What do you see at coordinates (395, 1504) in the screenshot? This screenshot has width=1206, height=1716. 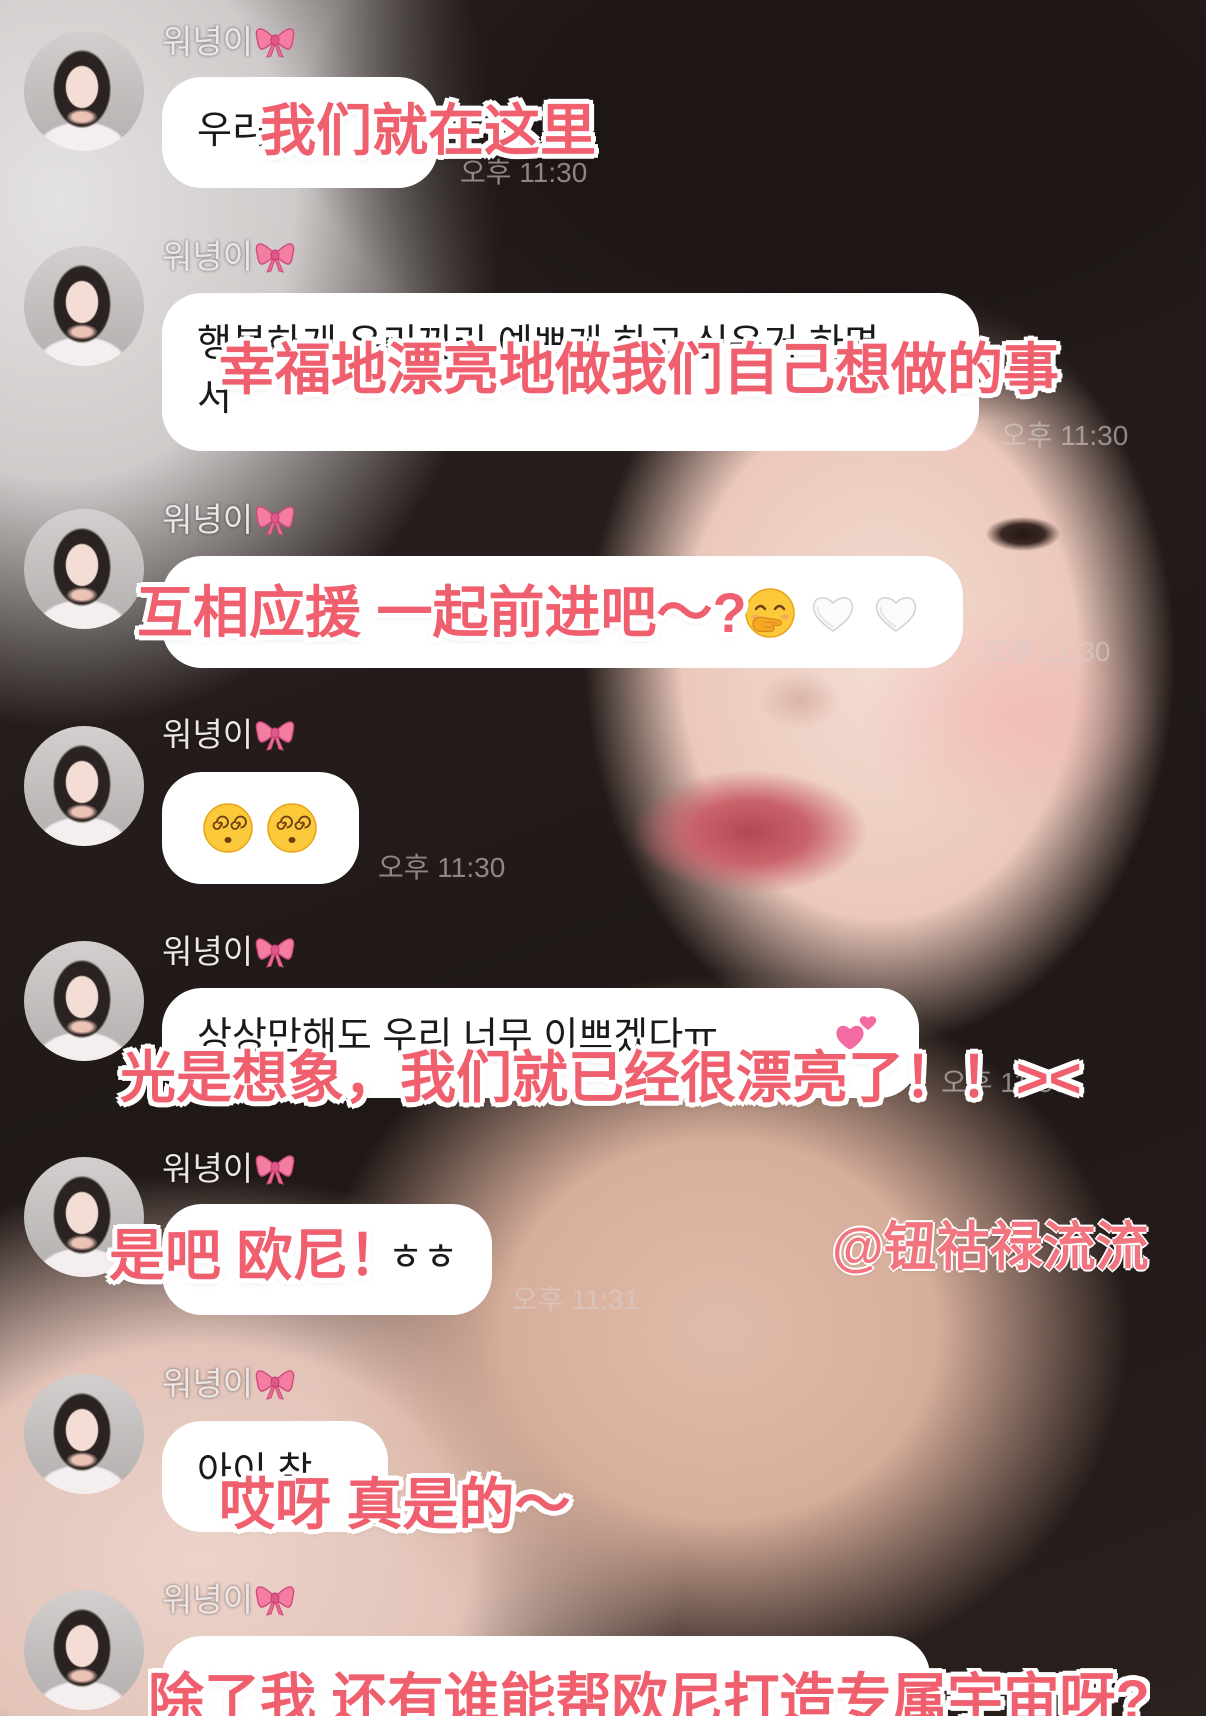 I see `overlay-caption: 哎呀 真是的～` at bounding box center [395, 1504].